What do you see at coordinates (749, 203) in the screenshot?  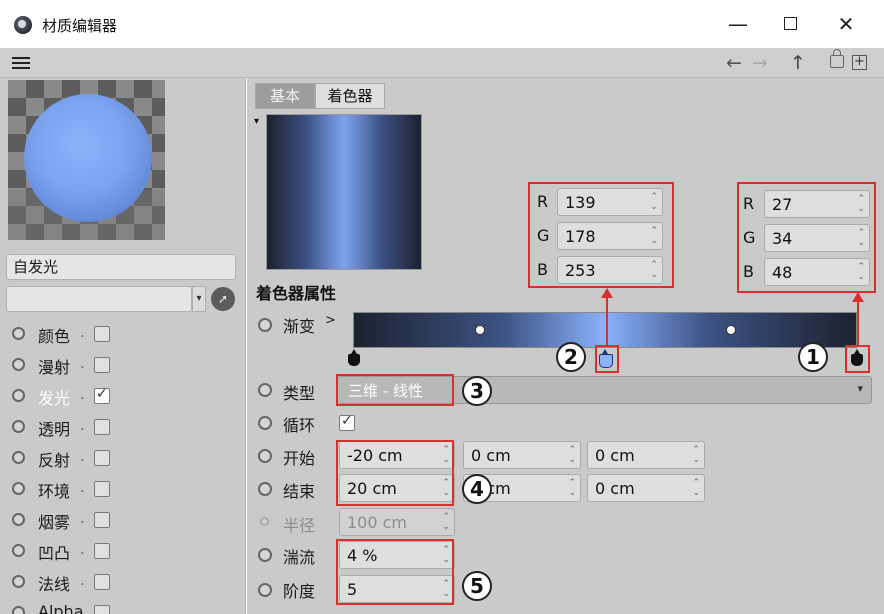 I see `end-r-label: R` at bounding box center [749, 203].